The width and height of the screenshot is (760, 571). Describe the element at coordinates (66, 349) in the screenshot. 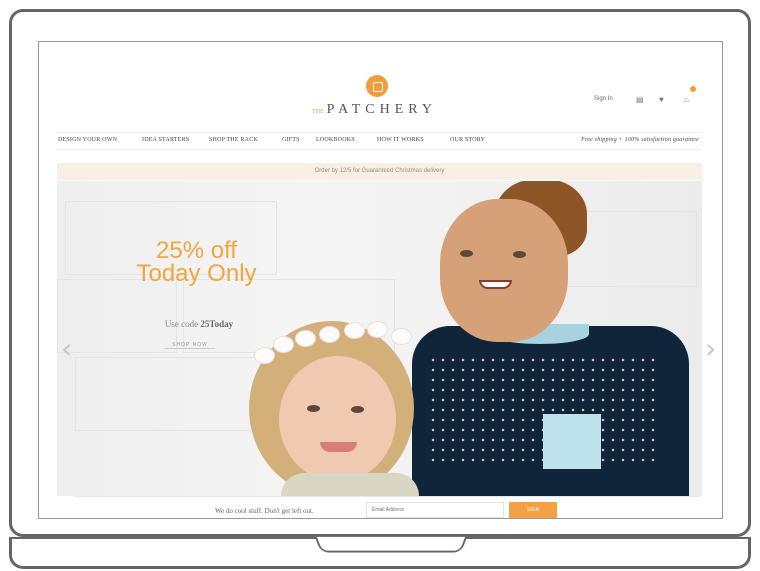

I see `carousel-left-arrow: ‹` at that location.